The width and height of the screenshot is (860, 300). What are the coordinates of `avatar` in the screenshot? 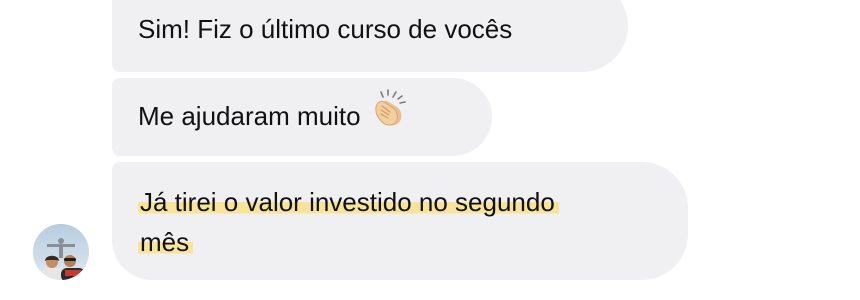 It's located at (61, 252).